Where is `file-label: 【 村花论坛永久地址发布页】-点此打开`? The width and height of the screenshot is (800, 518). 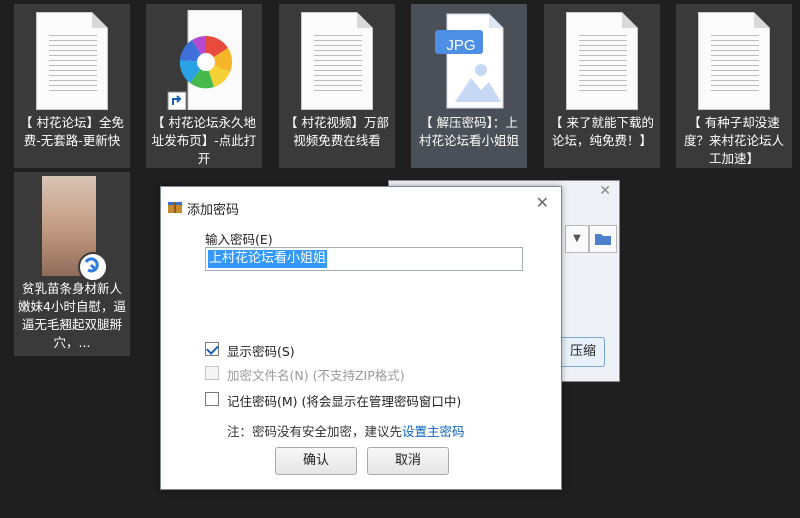 file-label: 【 村花论坛永久地址发布页】-点此打开 is located at coordinates (204, 140).